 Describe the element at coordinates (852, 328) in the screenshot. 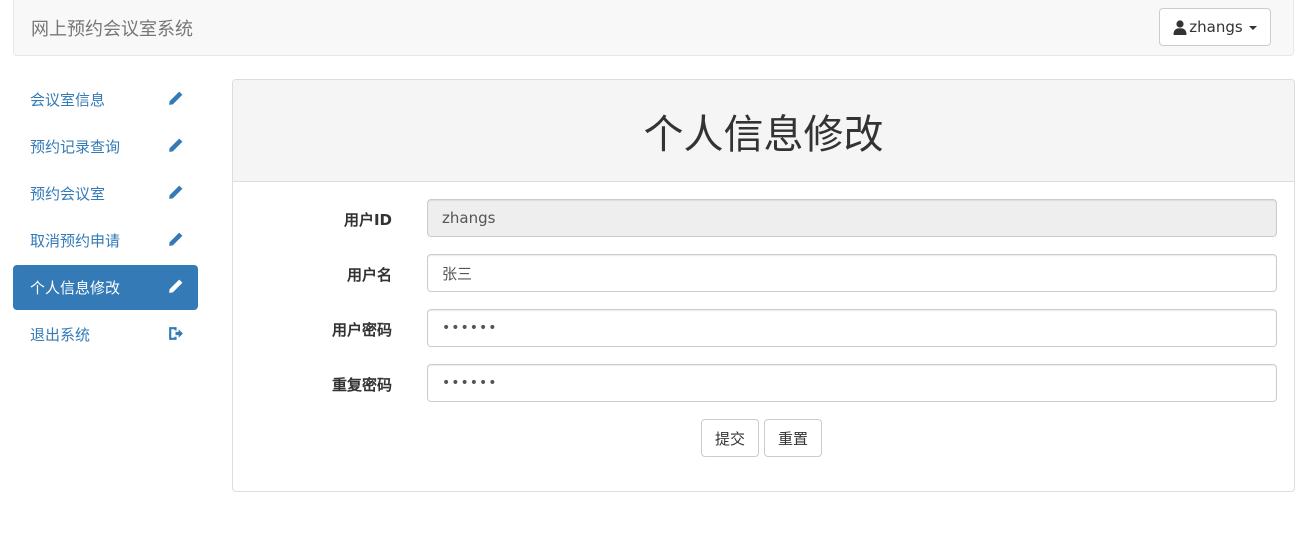

I see `password-field: ••••••` at that location.